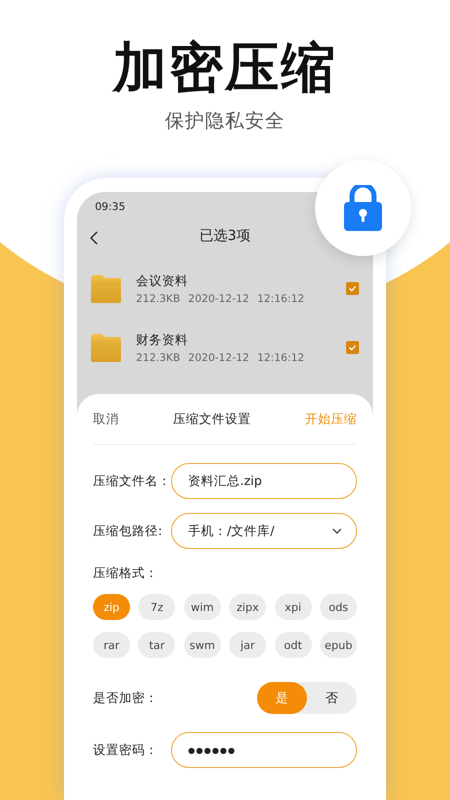 The image size is (450, 800). What do you see at coordinates (247, 645) in the screenshot?
I see `format-chip: jar` at bounding box center [247, 645].